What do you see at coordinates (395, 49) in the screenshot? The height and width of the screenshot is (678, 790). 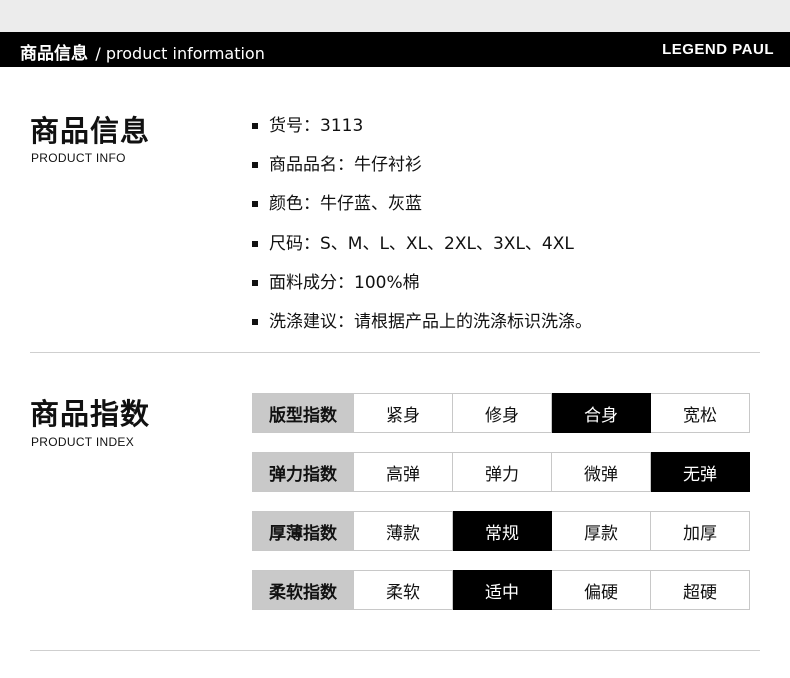 I see `header-banner: 商品信息 / product information LEGEND PAUL` at bounding box center [395, 49].